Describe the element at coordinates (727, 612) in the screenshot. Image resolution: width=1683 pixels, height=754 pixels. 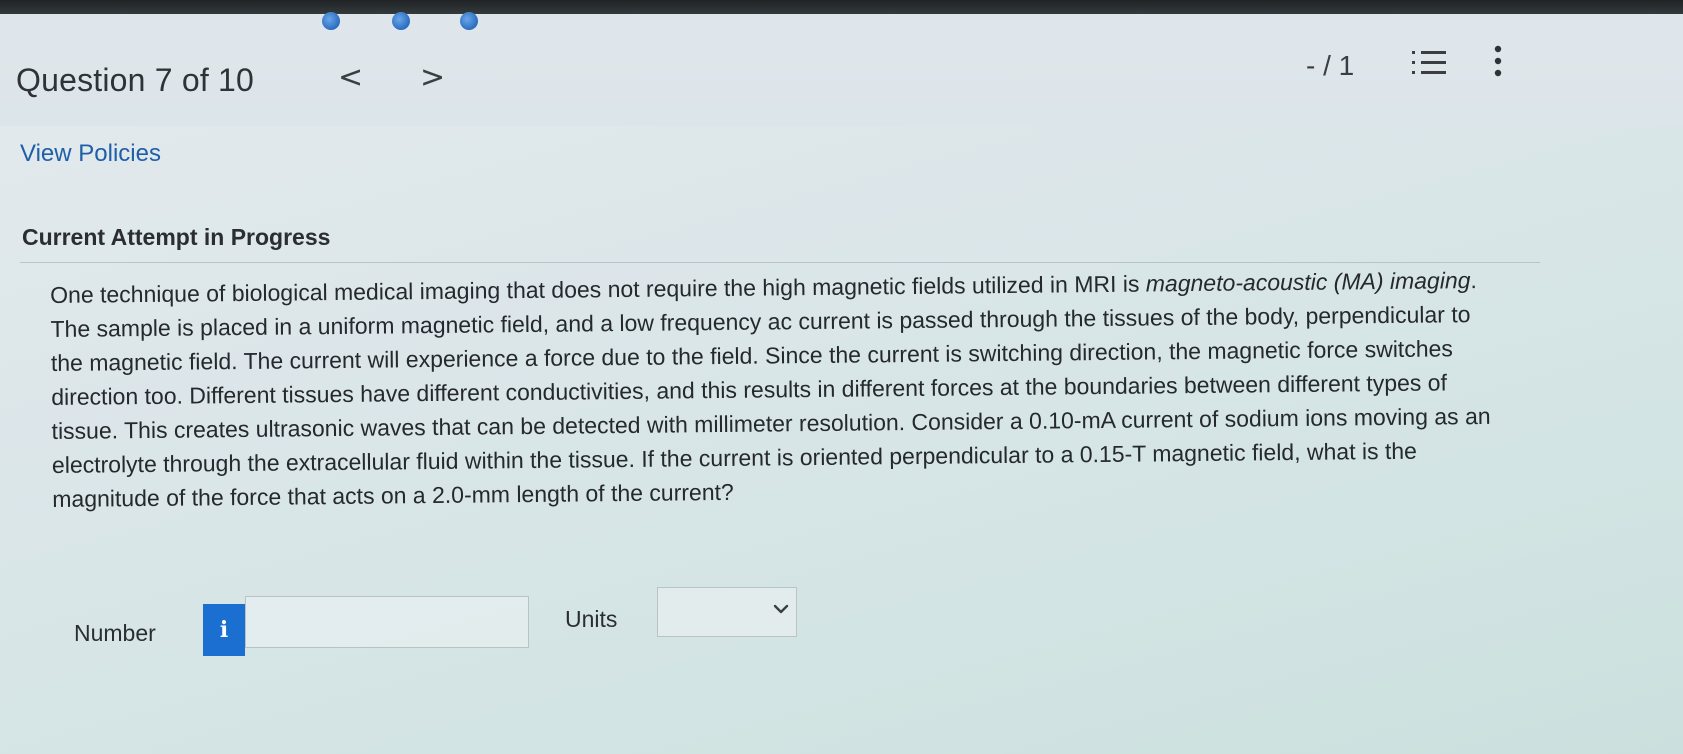
I see `units-select` at that location.